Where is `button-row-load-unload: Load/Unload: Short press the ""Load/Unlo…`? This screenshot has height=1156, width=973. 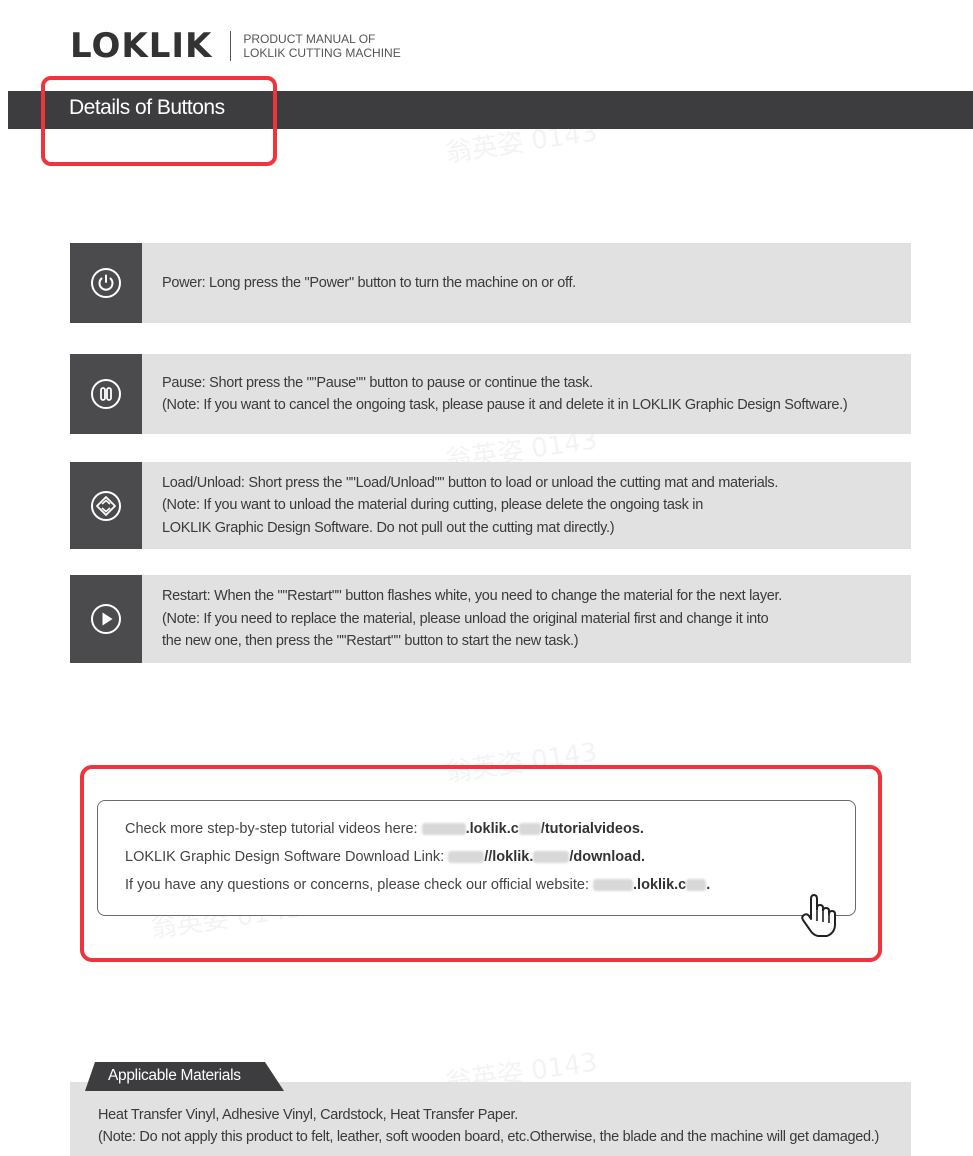
button-row-load-unload: Load/Unload: Short press the ""Load/Unlo… is located at coordinates (490, 505).